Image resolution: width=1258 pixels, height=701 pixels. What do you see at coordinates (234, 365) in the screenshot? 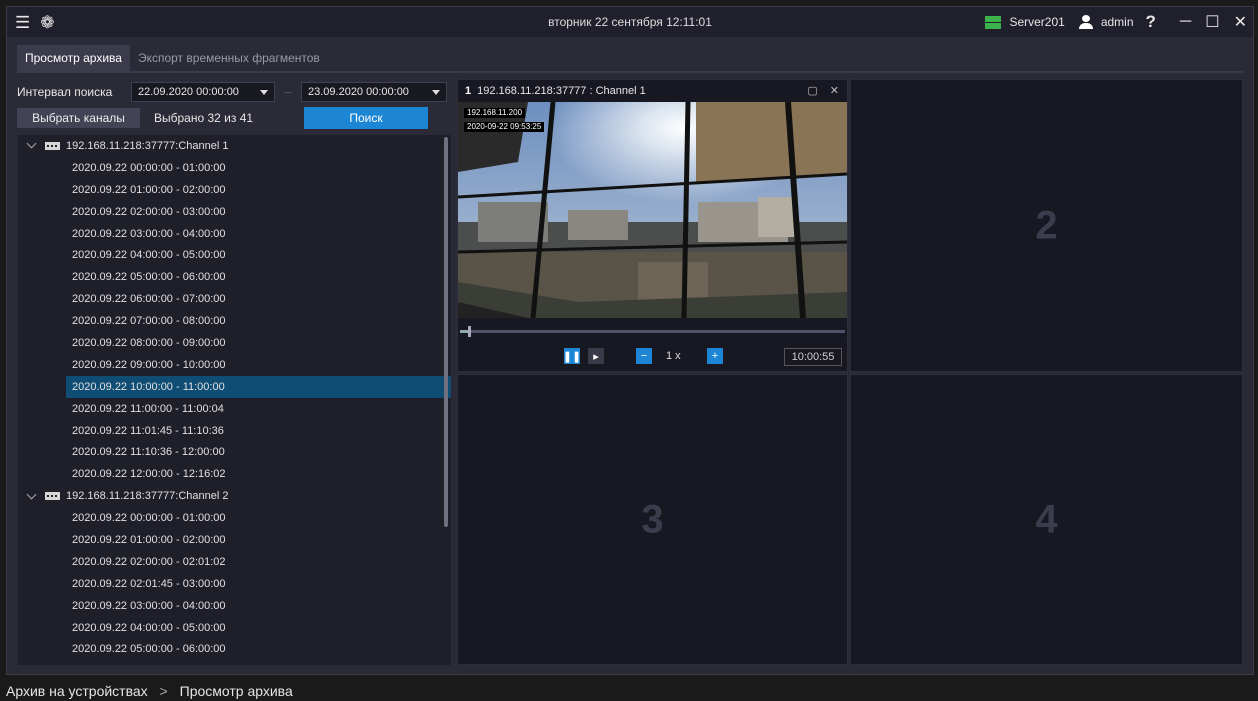
I see `tree-record: 2020.09.22 09:00:00 - 10:00:00` at bounding box center [234, 365].